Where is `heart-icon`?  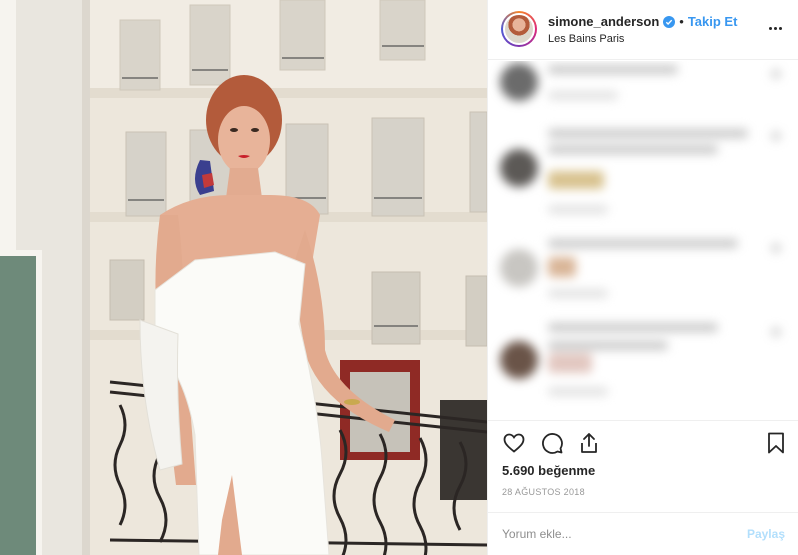 heart-icon is located at coordinates (514, 443).